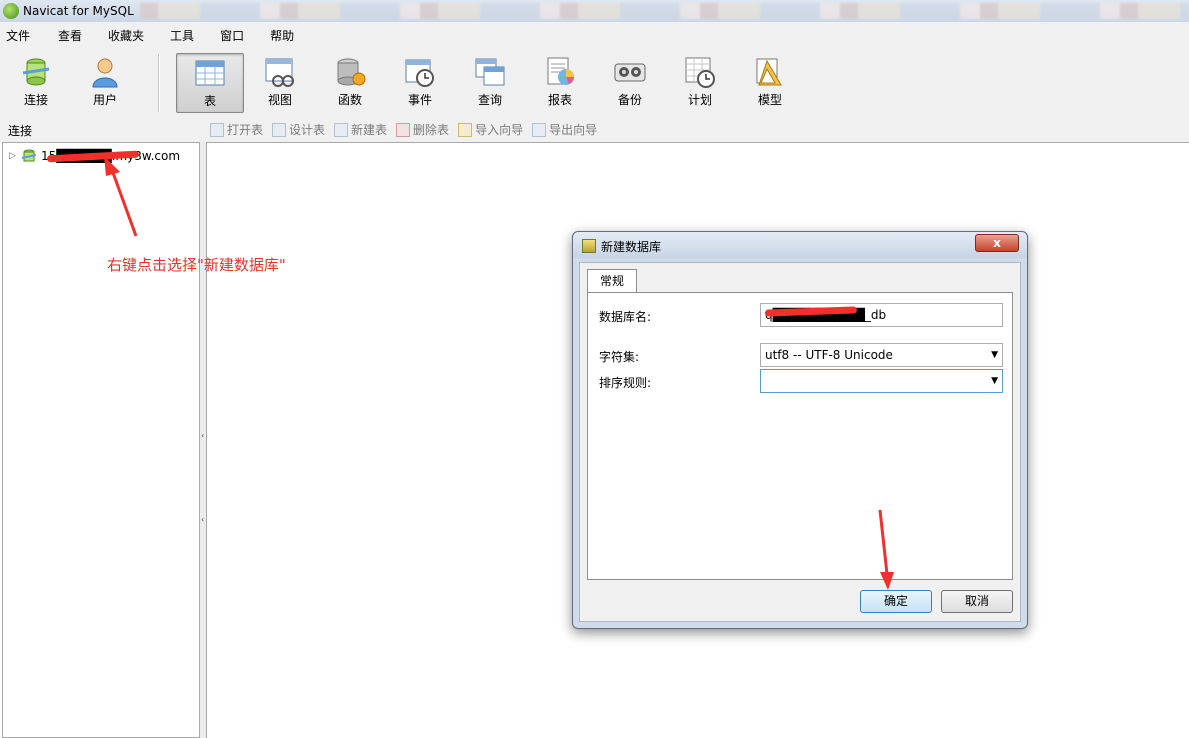  I want to click on export-wizard-icon, so click(539, 129).